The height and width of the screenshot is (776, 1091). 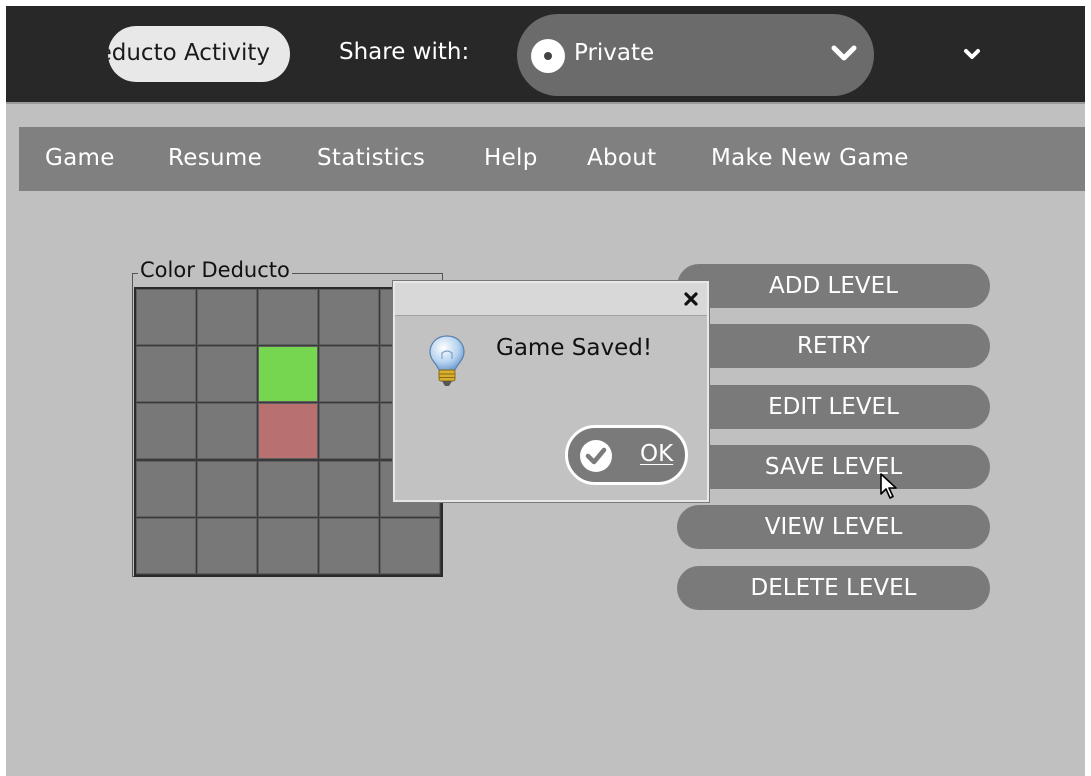 I want to click on save-level-button: SAVE LEVEL, so click(x=833, y=467).